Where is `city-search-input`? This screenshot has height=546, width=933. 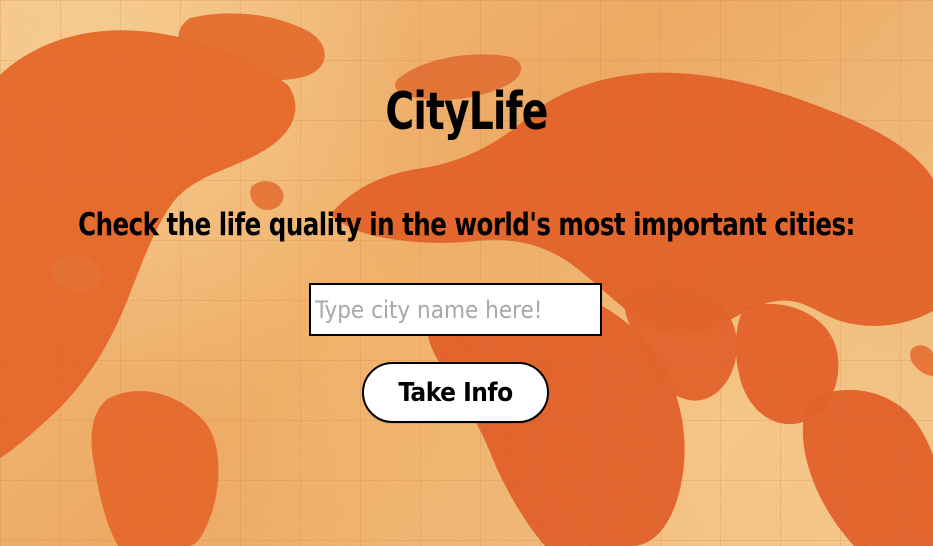 city-search-input is located at coordinates (455, 309).